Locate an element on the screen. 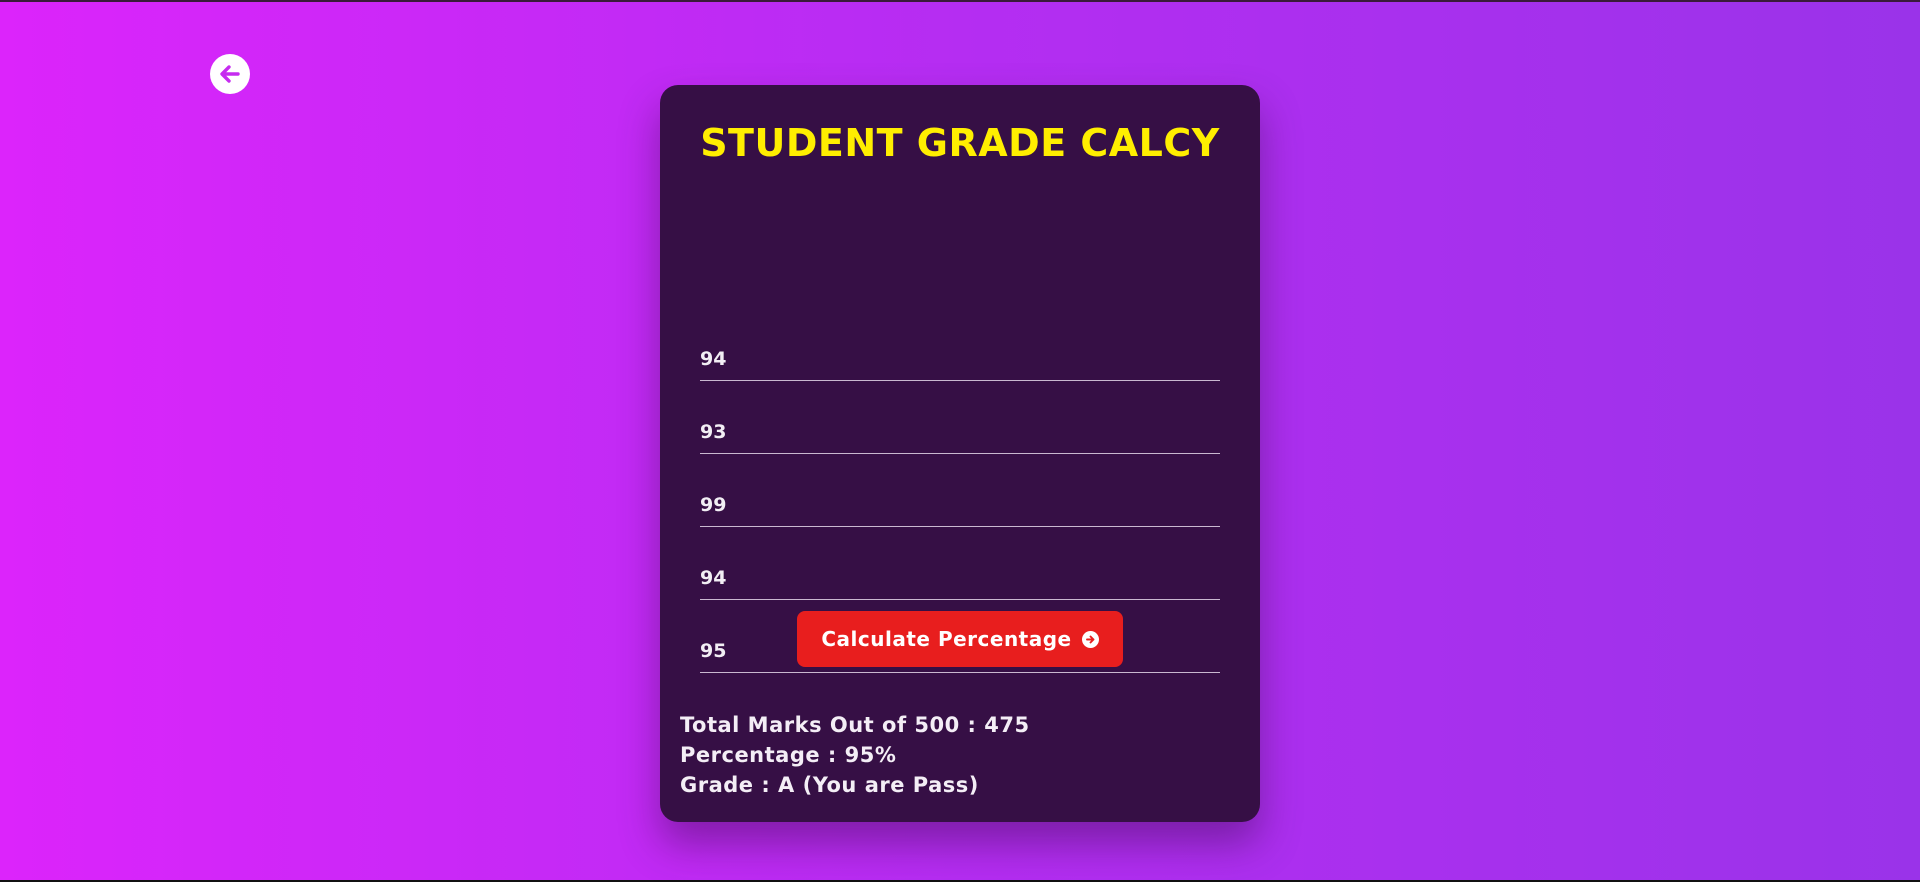 Image resolution: width=1920 pixels, height=882 pixels. arrow-left-icon is located at coordinates (230, 74).